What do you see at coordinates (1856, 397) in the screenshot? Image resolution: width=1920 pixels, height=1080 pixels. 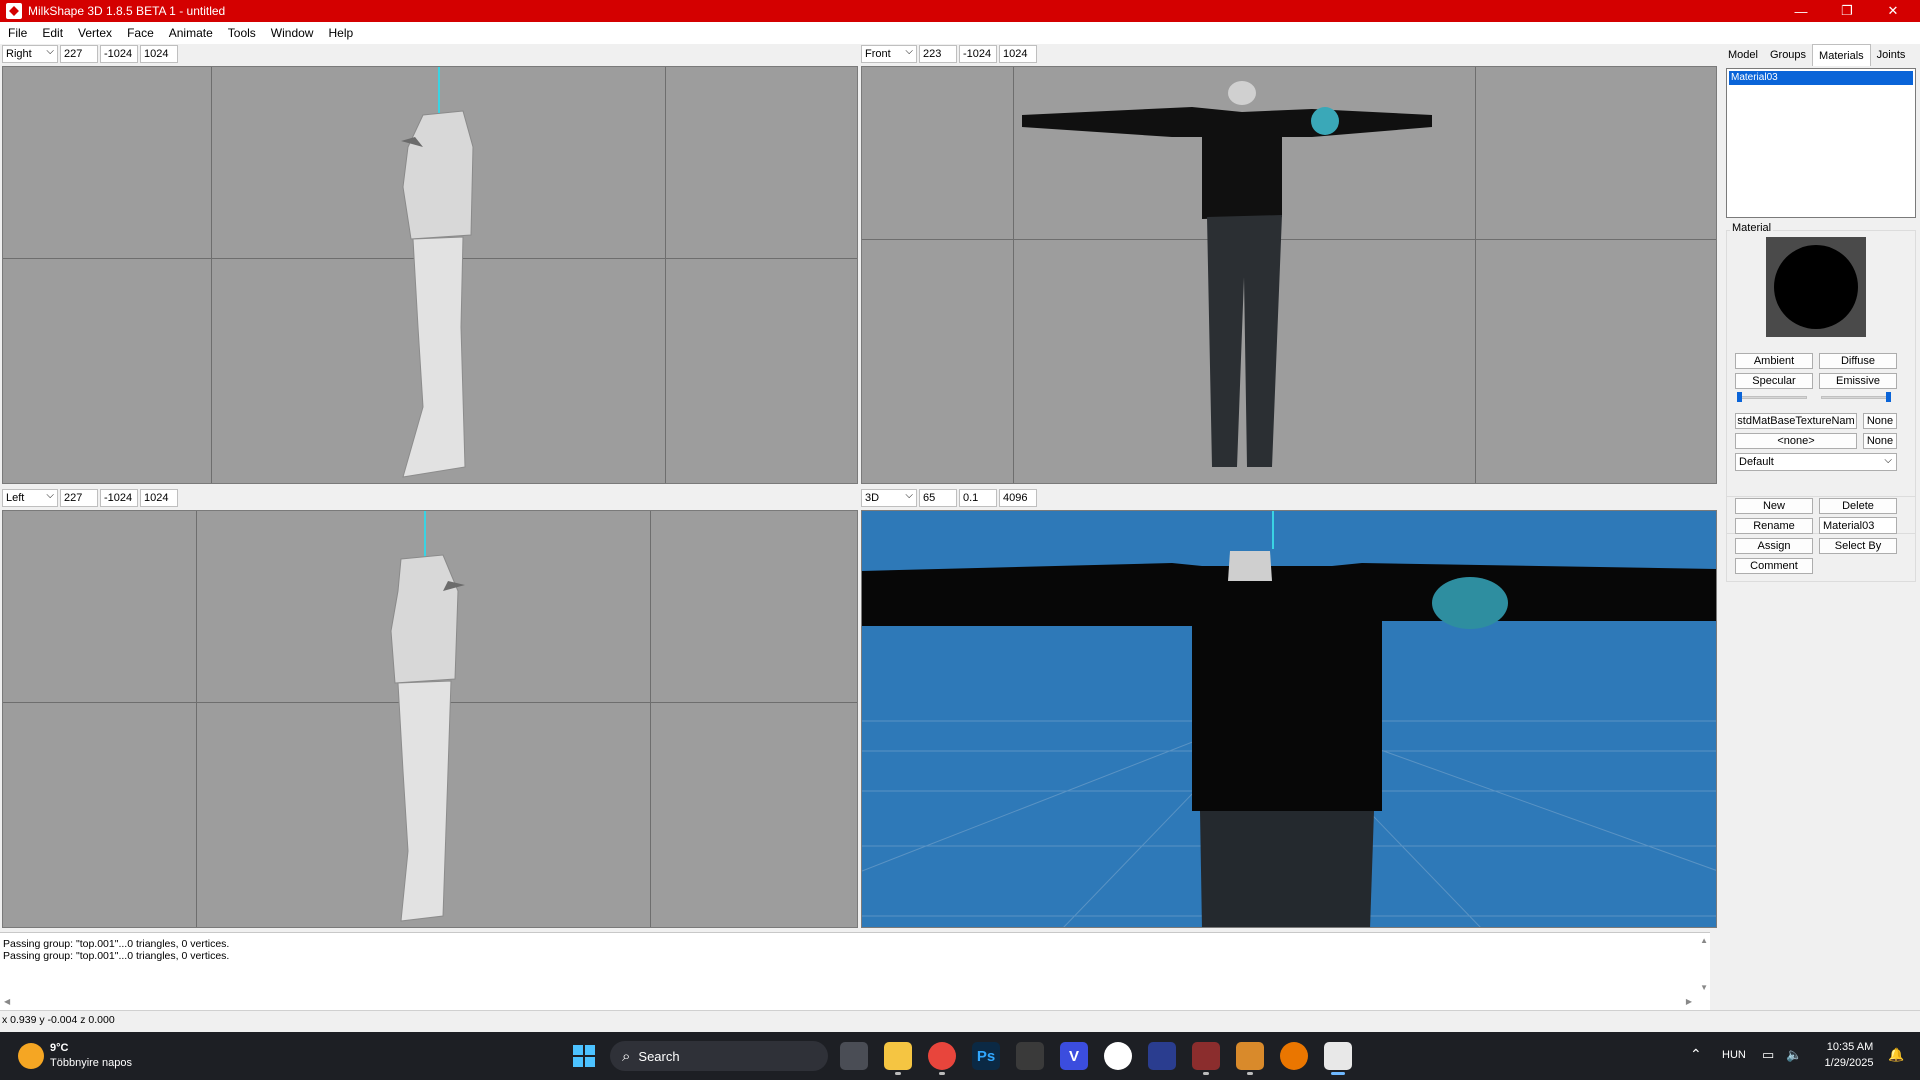 I see `transparency-slider` at bounding box center [1856, 397].